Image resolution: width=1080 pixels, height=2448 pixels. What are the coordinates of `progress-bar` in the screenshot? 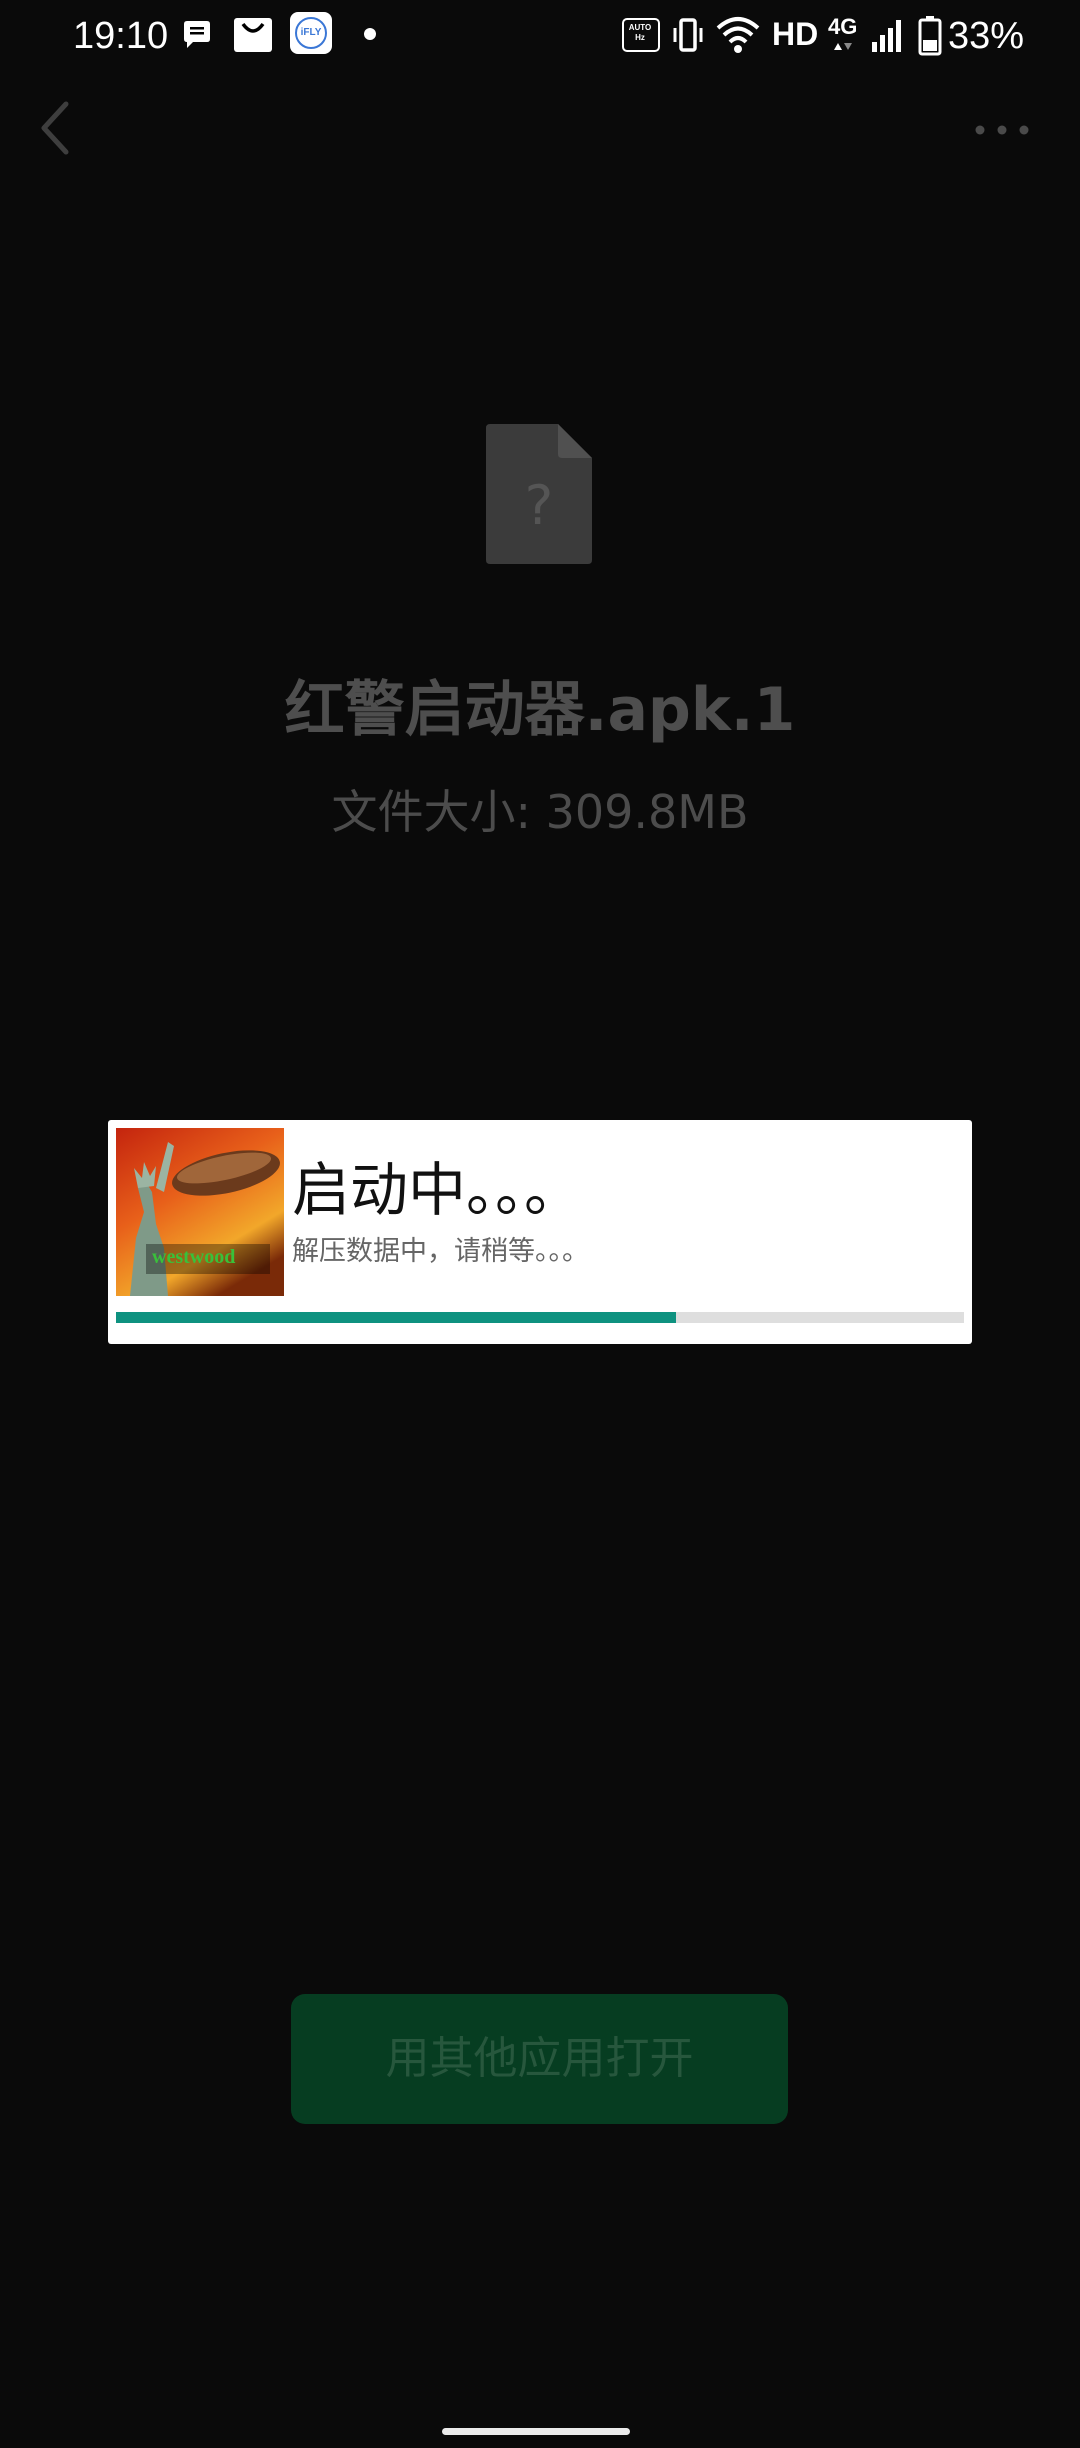 It's located at (540, 1317).